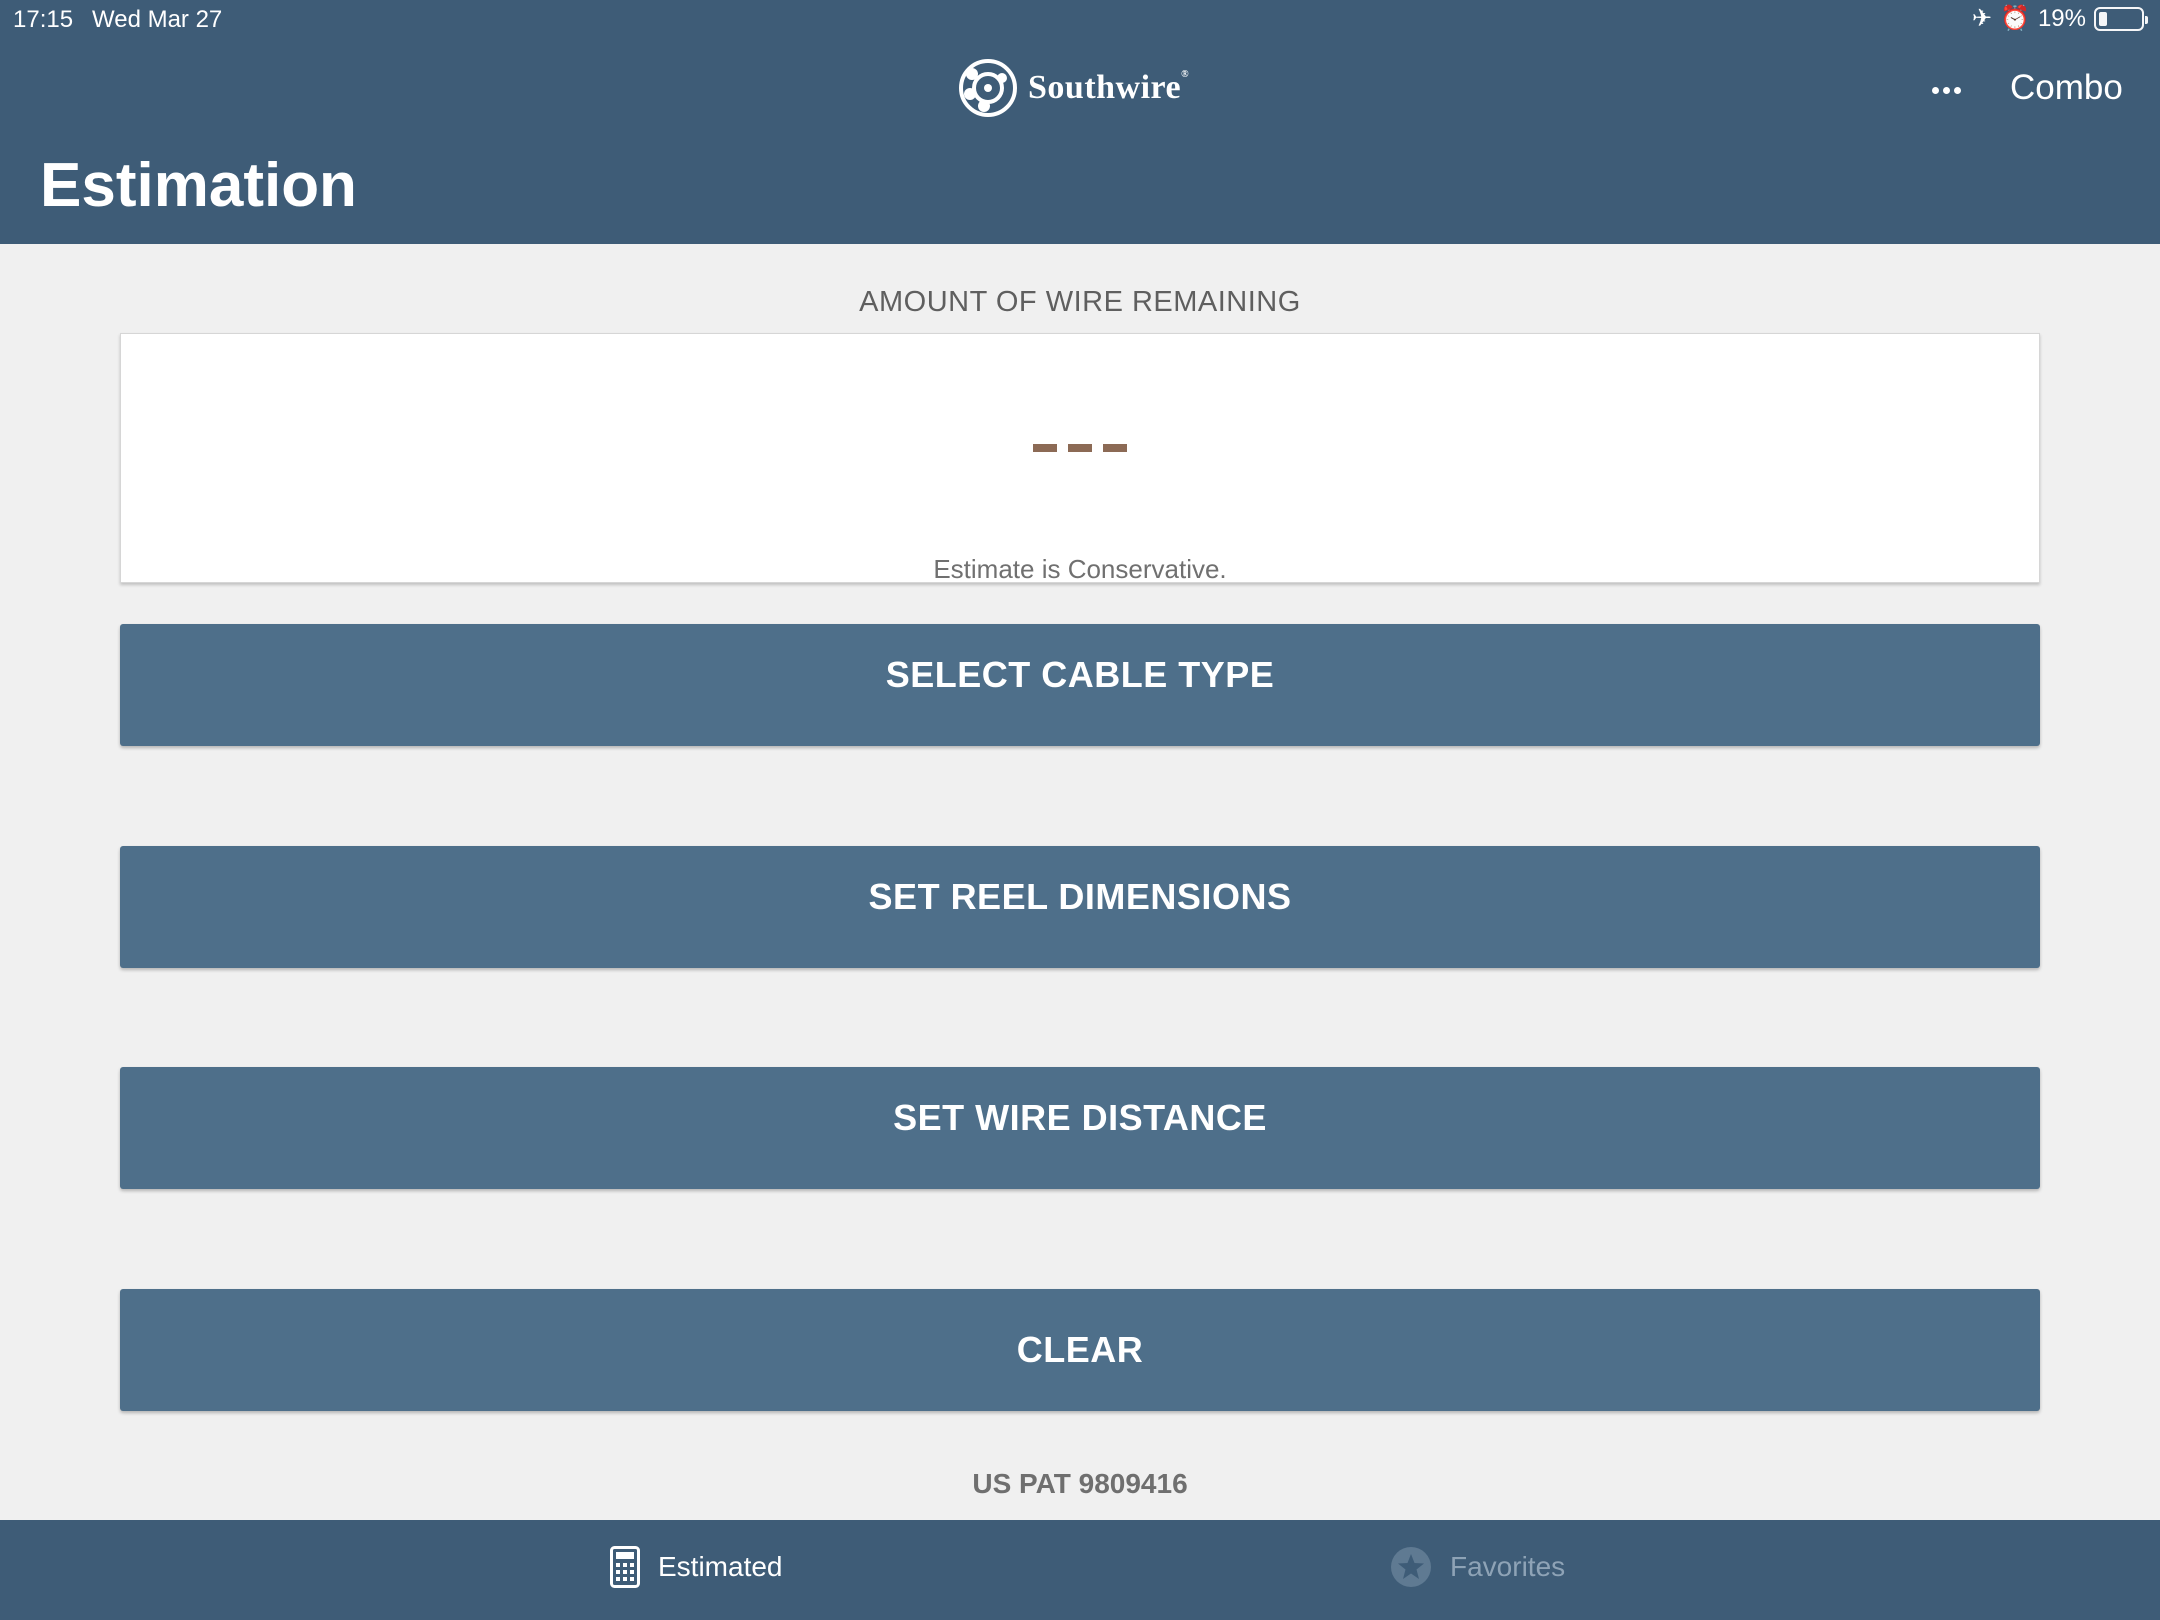 Image resolution: width=2160 pixels, height=1620 pixels. I want to click on airplane-icon: ✈, so click(1982, 18).